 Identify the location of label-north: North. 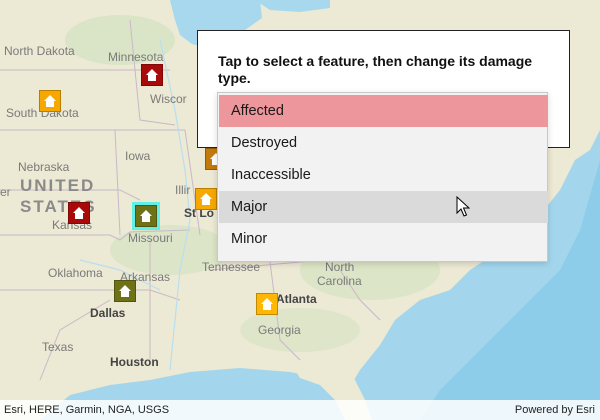
(340, 267).